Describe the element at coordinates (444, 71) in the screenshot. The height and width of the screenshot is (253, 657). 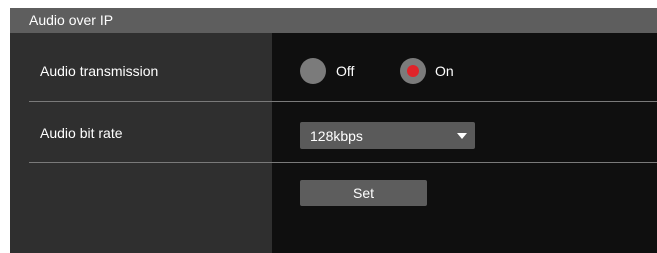
I see `audio-transmission-on-label: On` at that location.